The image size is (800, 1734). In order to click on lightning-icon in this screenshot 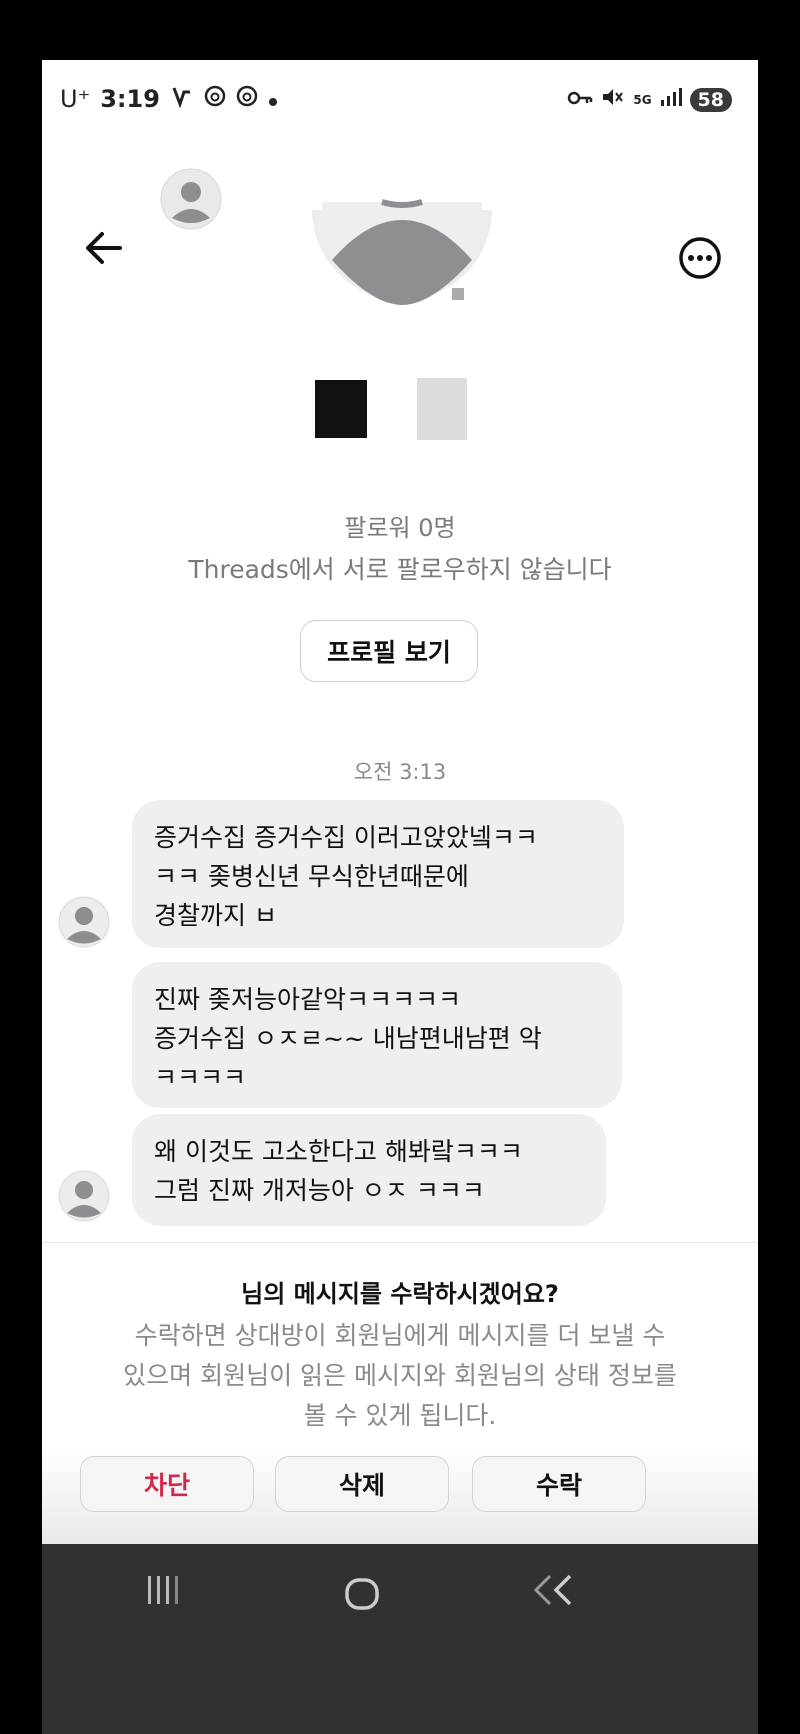, I will do `click(182, 99)`.